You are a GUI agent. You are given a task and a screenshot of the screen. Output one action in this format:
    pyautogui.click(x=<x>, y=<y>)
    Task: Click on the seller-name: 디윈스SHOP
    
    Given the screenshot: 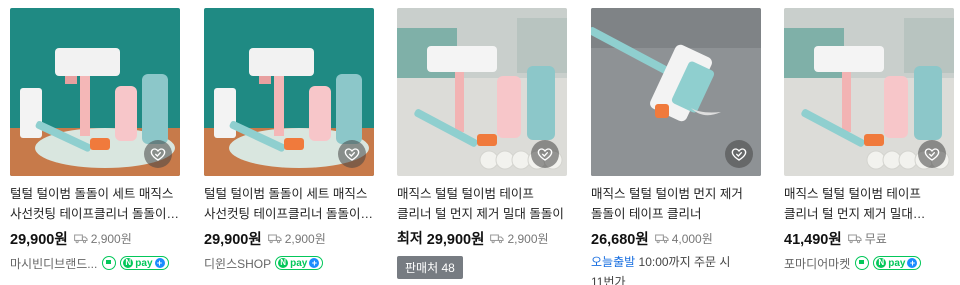 What is the action you would take?
    pyautogui.click(x=237, y=263)
    